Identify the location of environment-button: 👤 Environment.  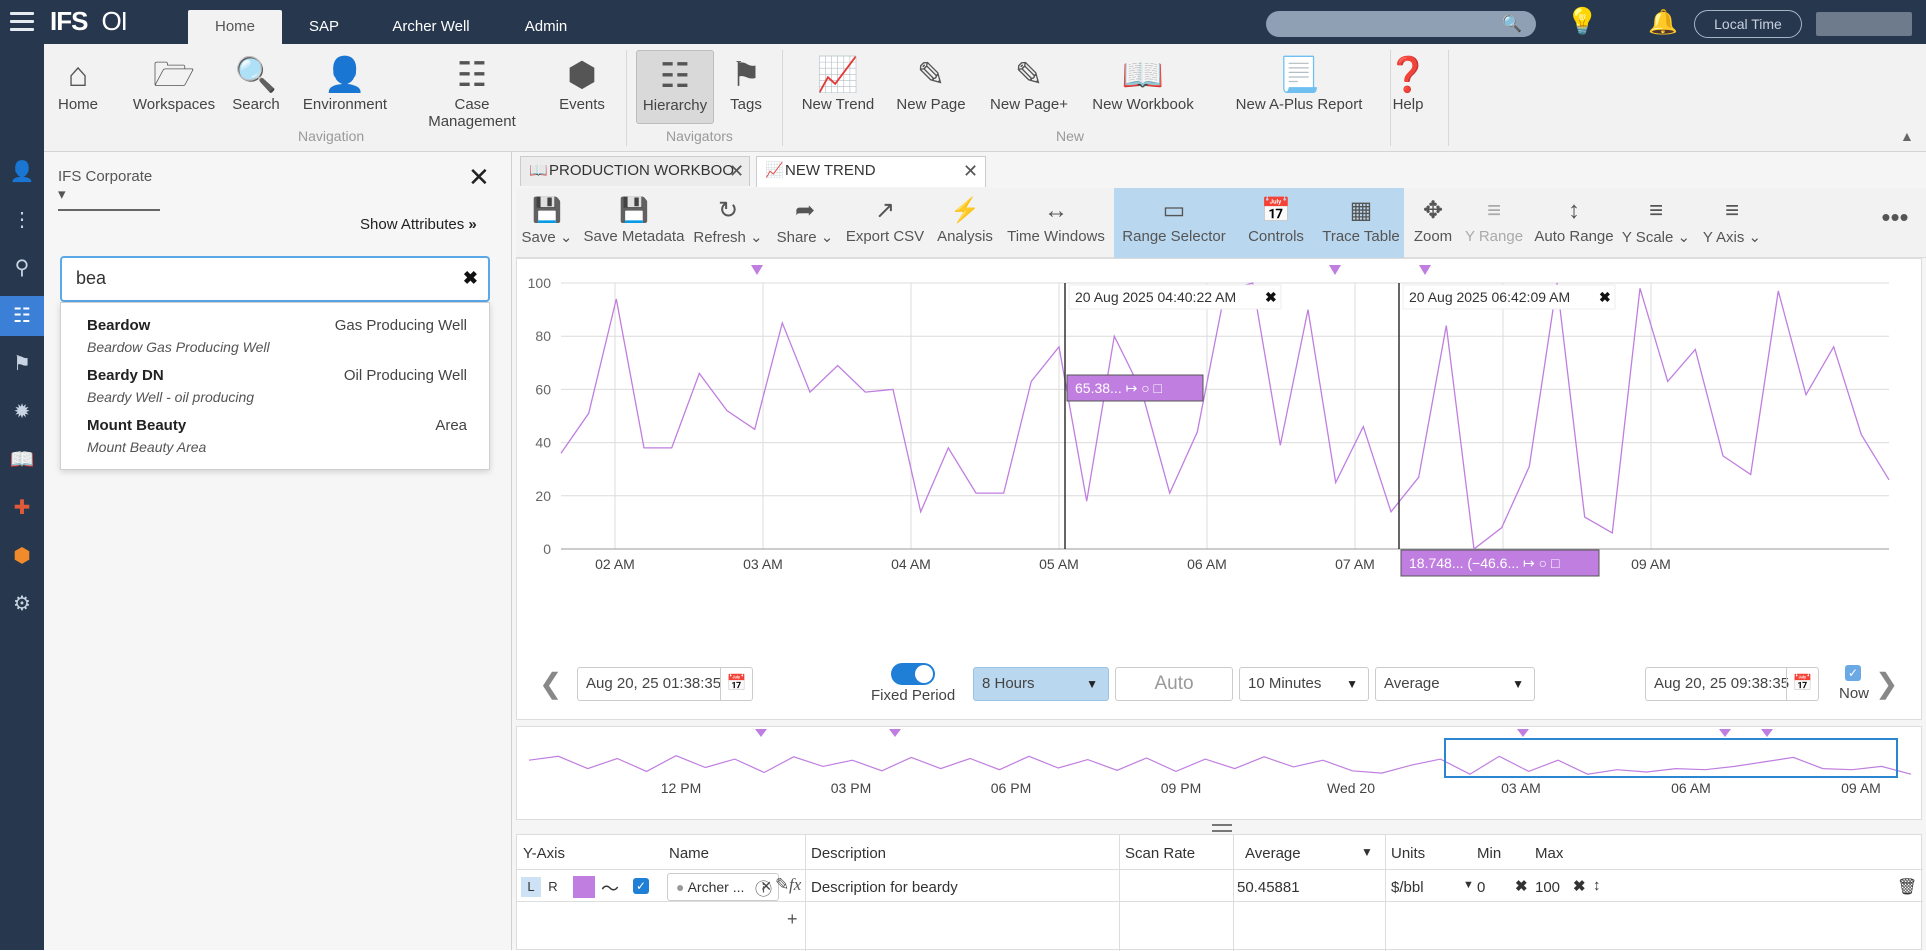
(345, 83).